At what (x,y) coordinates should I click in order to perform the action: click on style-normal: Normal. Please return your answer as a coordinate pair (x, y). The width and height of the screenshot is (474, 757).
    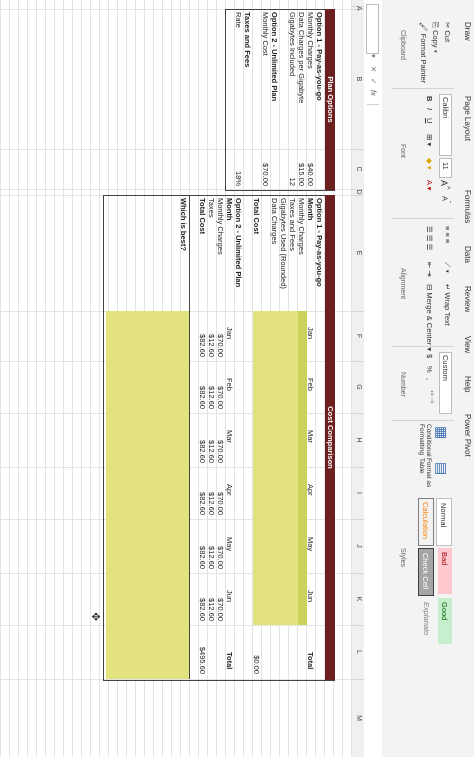
    Looking at the image, I should click on (444, 522).